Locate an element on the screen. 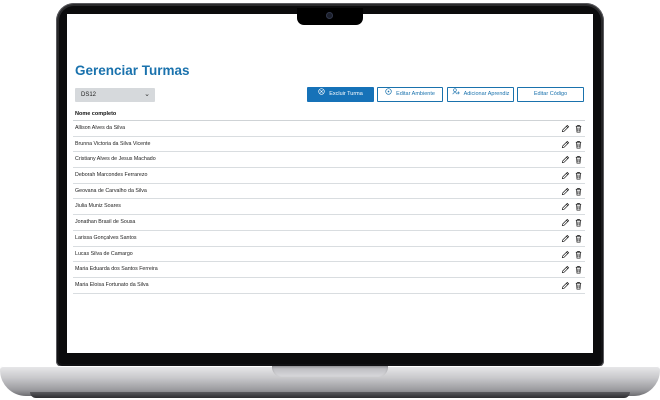  delete-class-label: Excluir Turma is located at coordinates (346, 94).